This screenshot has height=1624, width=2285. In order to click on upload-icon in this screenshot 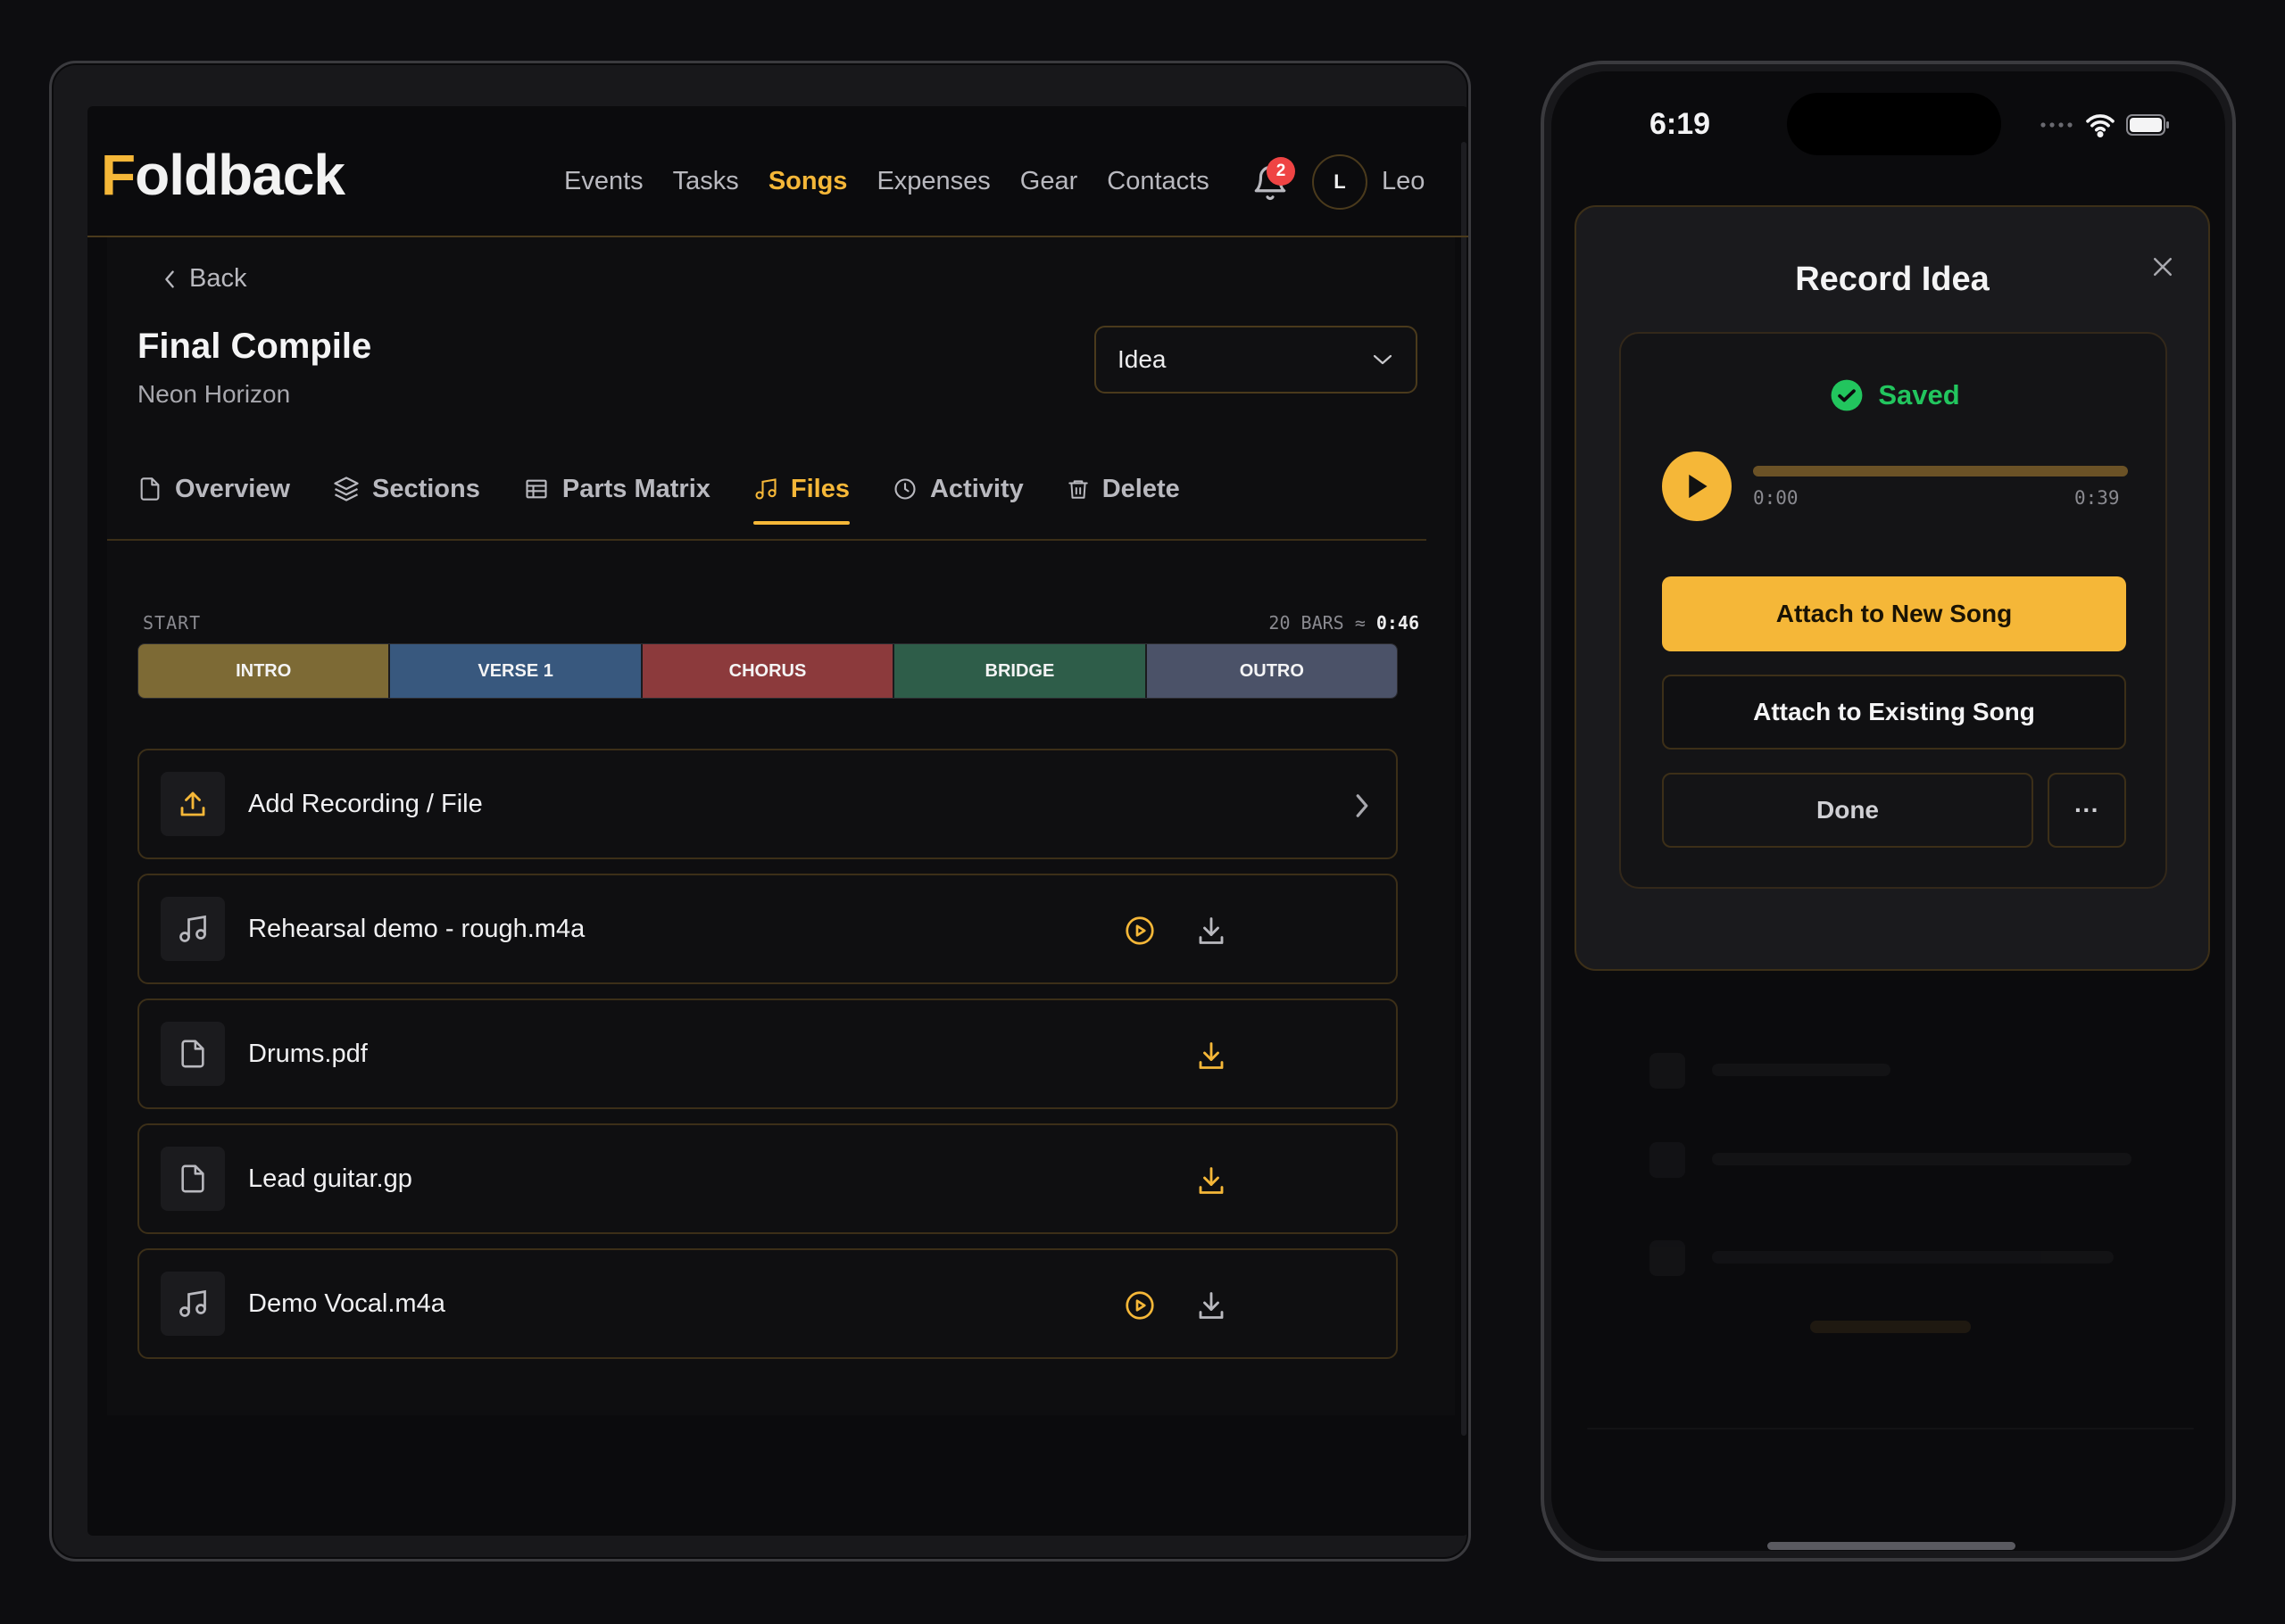, I will do `click(192, 803)`.